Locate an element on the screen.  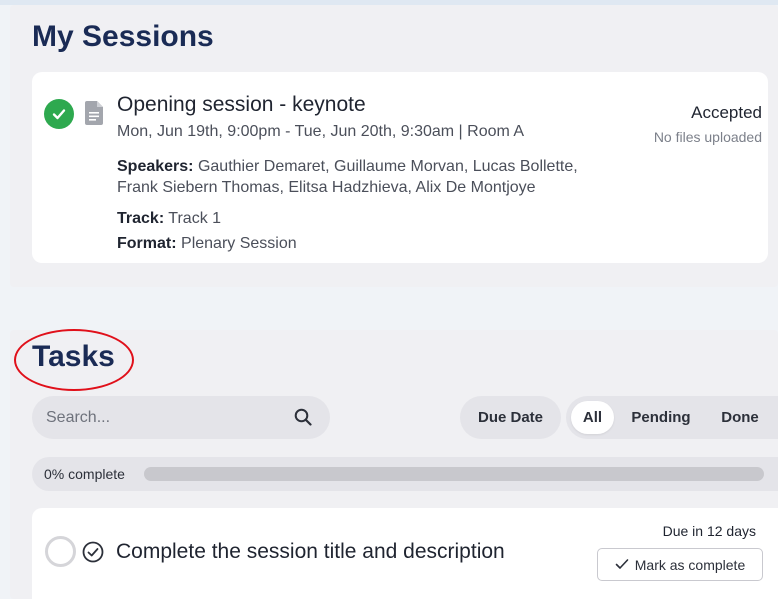
task-progress: 0% complete is located at coordinates (405, 474).